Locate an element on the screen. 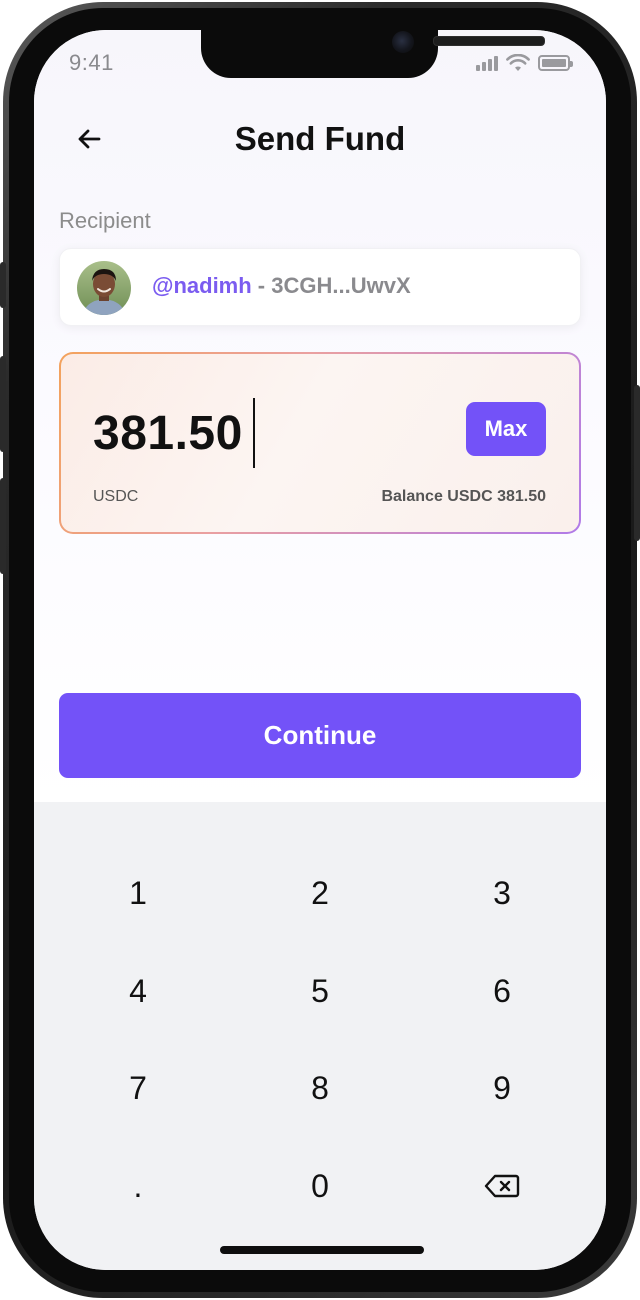  balance-label: Balance USDC 381.50 is located at coordinates (463, 496).